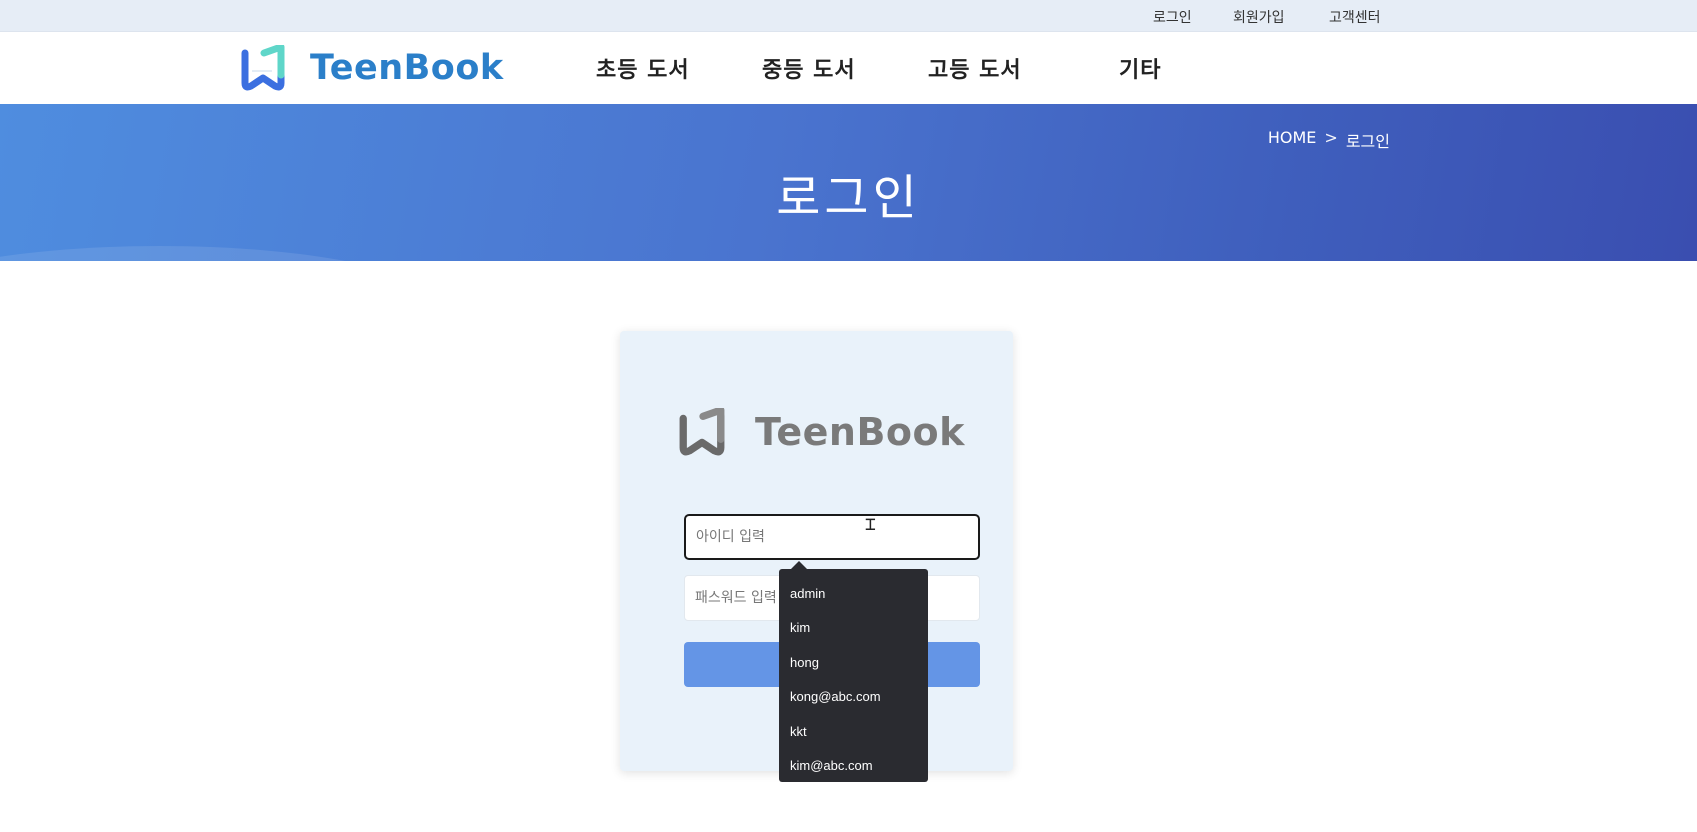  What do you see at coordinates (407, 68) in the screenshot?
I see `site-brand-name: TeenBook` at bounding box center [407, 68].